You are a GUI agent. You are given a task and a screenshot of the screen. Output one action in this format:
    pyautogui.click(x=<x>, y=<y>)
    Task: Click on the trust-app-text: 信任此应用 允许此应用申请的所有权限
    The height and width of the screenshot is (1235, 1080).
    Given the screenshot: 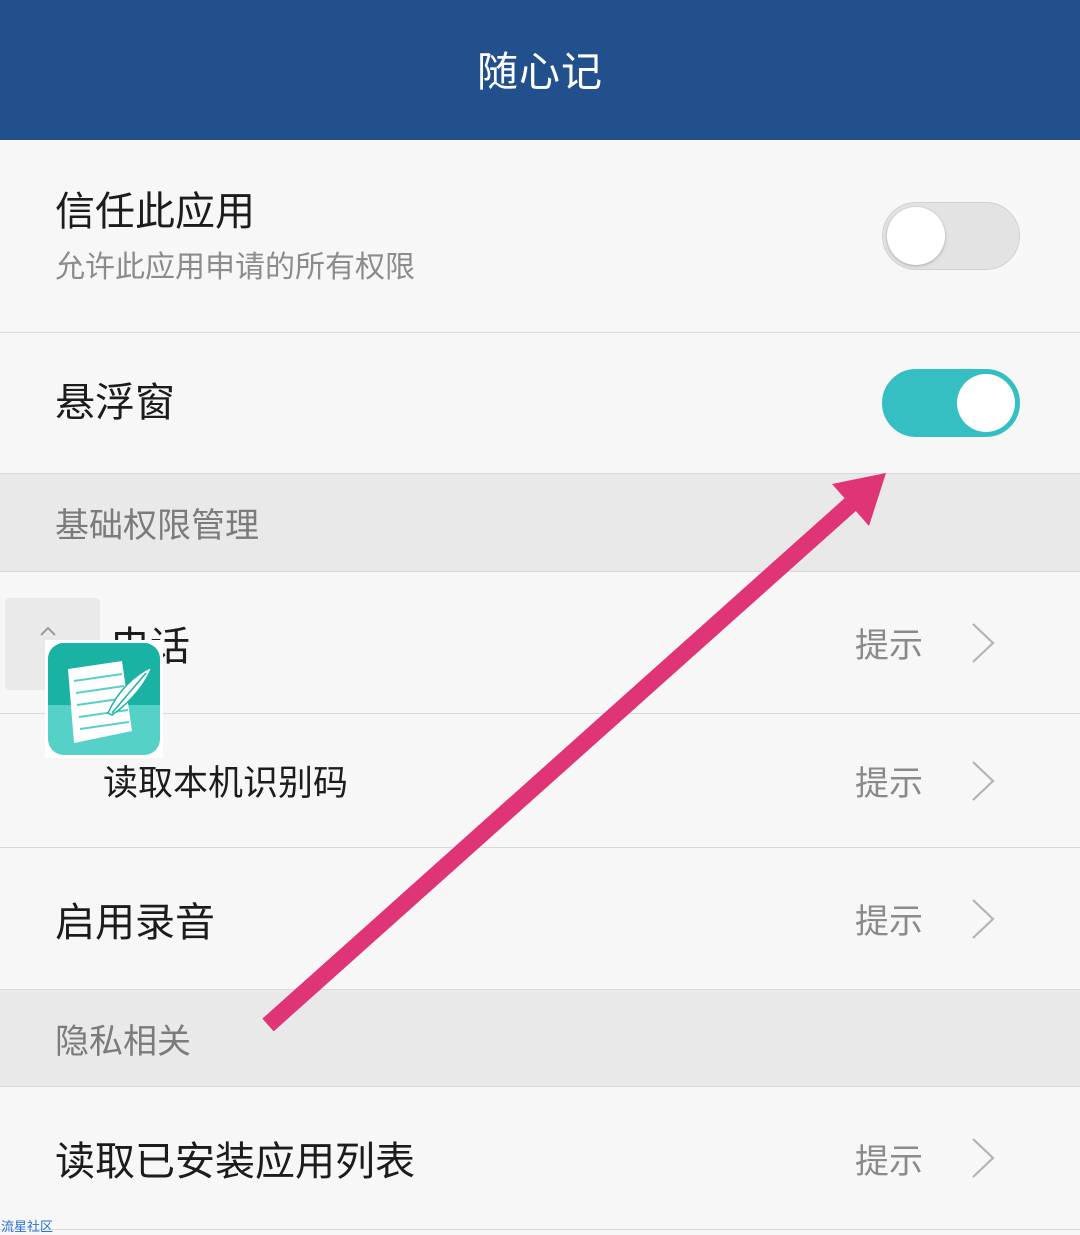 What is the action you would take?
    pyautogui.click(x=468, y=236)
    